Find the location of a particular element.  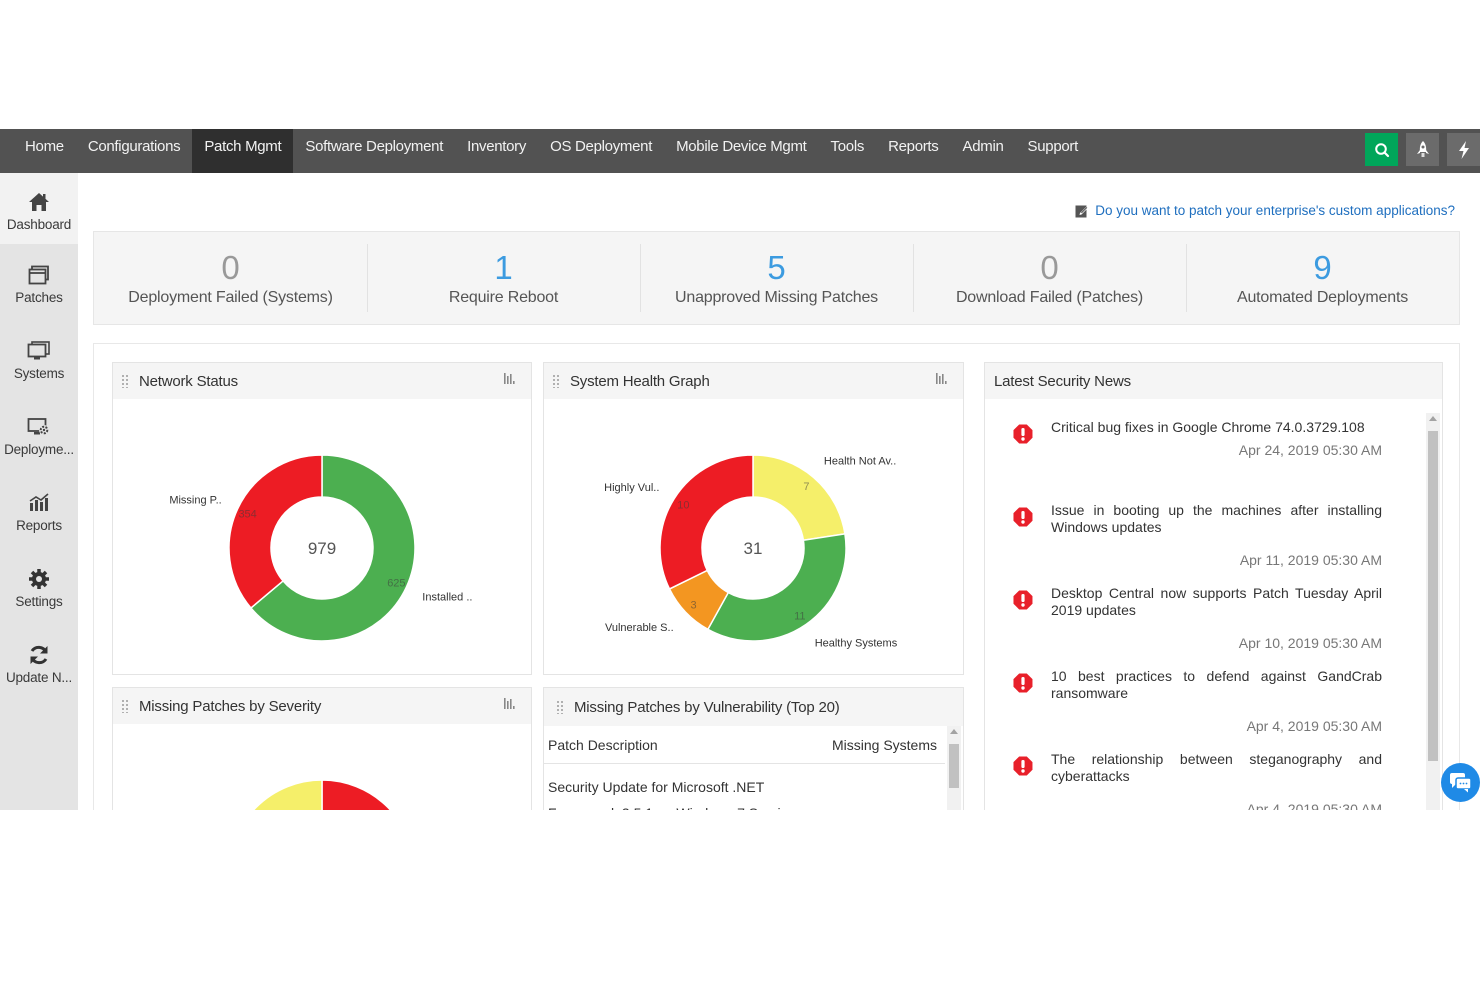

edit-icon is located at coordinates (1082, 211).